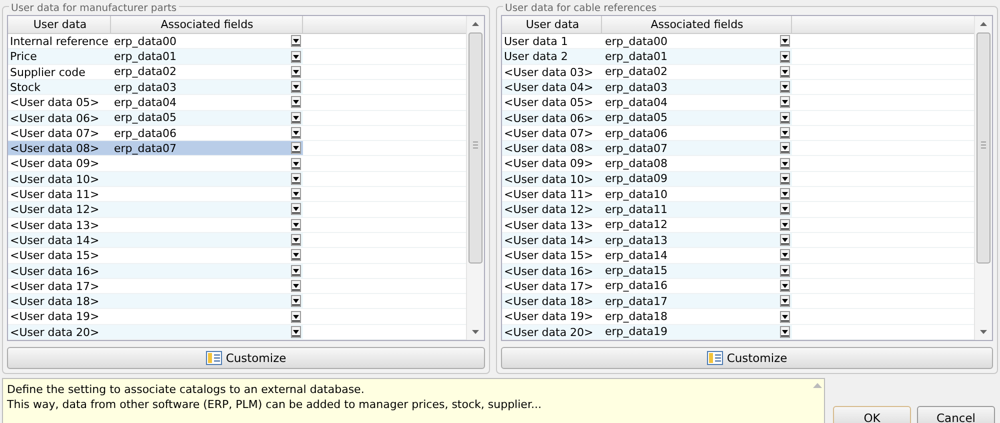 The image size is (1000, 423). Describe the element at coordinates (697, 286) in the screenshot. I see `field-dropdown: erp_data16` at that location.